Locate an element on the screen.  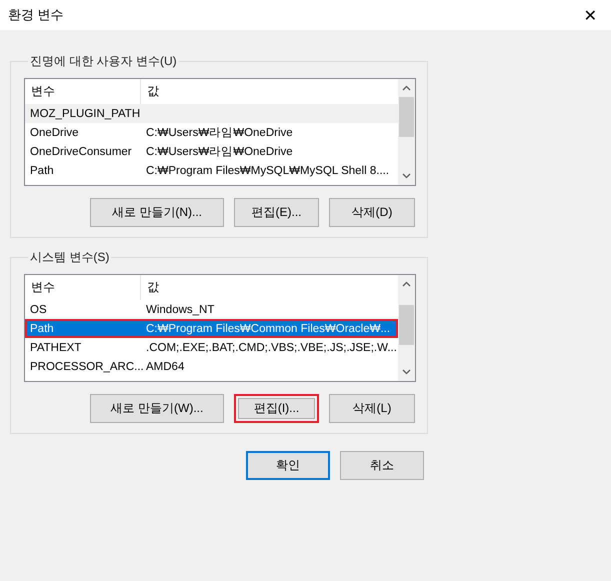
dialog-button: 삭제(D) is located at coordinates (372, 212).